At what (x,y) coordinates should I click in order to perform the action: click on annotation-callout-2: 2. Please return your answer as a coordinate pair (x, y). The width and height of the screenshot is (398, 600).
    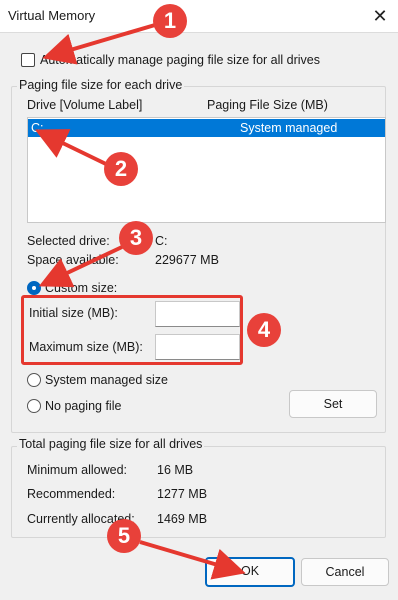
    Looking at the image, I should click on (121, 169).